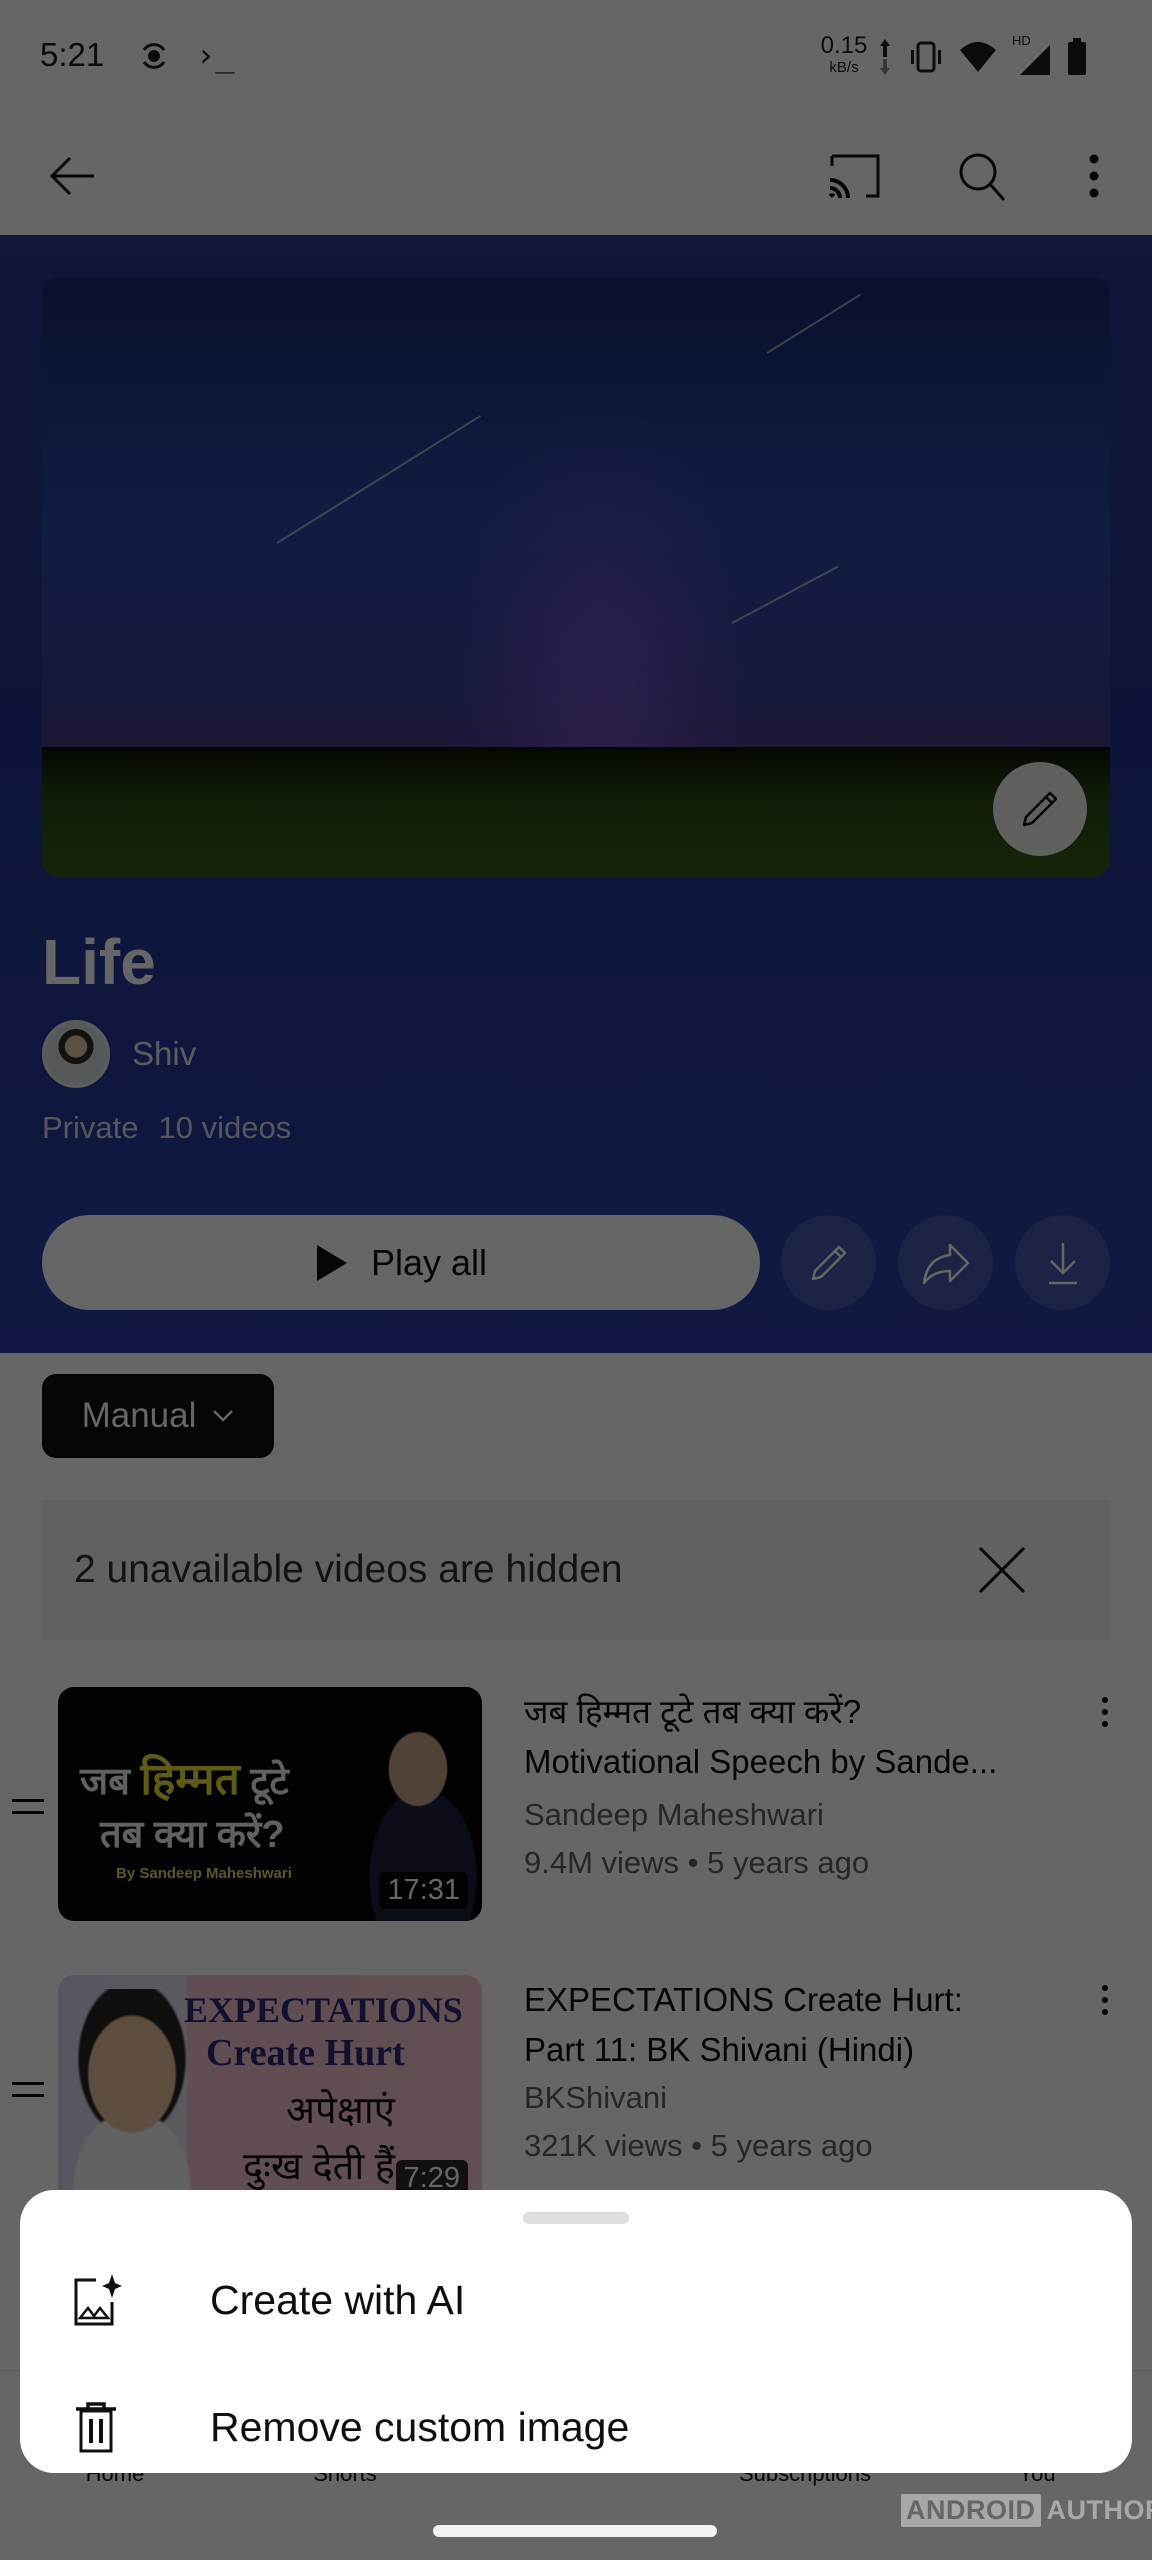 This screenshot has height=2560, width=1152. What do you see at coordinates (96, 2427) in the screenshot?
I see `trash-icon` at bounding box center [96, 2427].